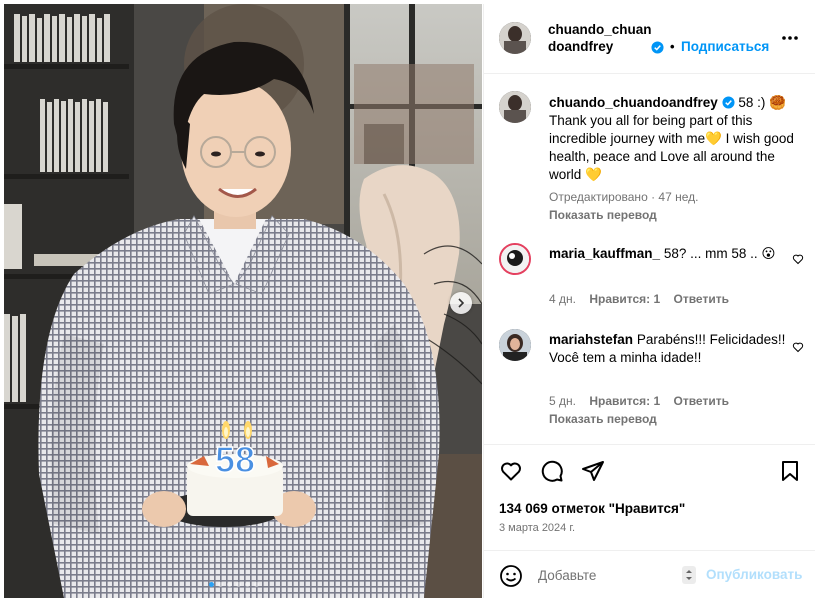 The image size is (815, 599). What do you see at coordinates (593, 471) in the screenshot?
I see `share-send-icon` at bounding box center [593, 471].